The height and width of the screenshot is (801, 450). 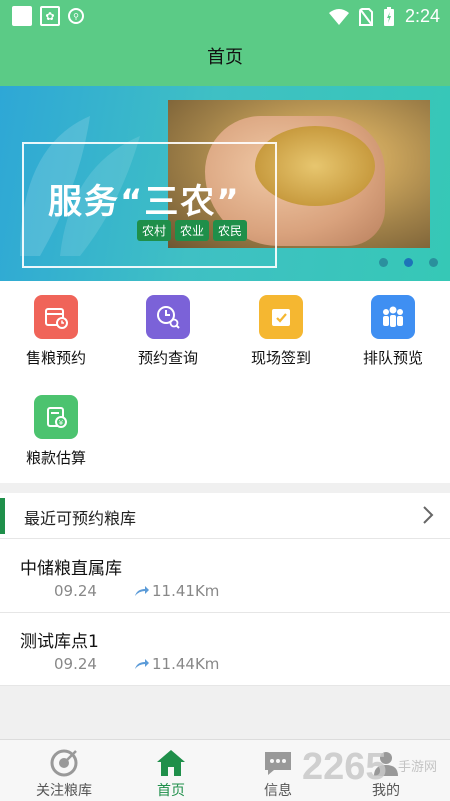 I want to click on banner-tag: 农民, so click(x=230, y=230).